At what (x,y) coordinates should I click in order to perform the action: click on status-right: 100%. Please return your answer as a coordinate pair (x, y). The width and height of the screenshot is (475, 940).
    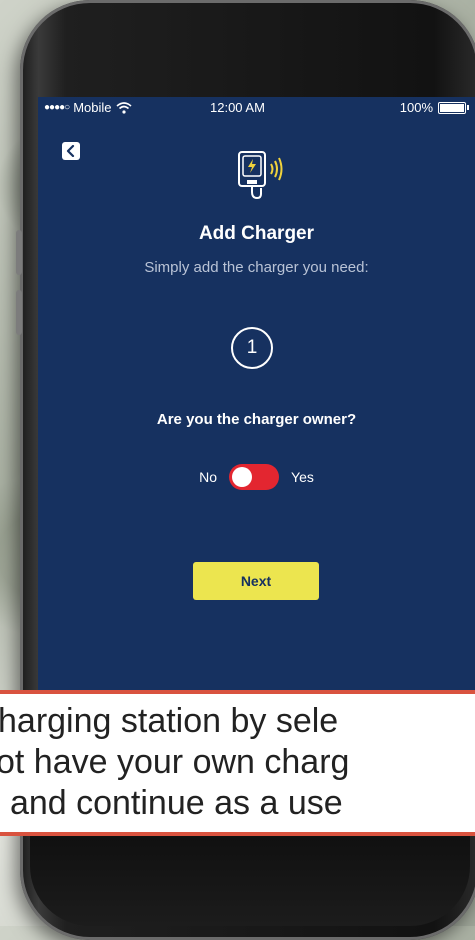
    Looking at the image, I should click on (434, 107).